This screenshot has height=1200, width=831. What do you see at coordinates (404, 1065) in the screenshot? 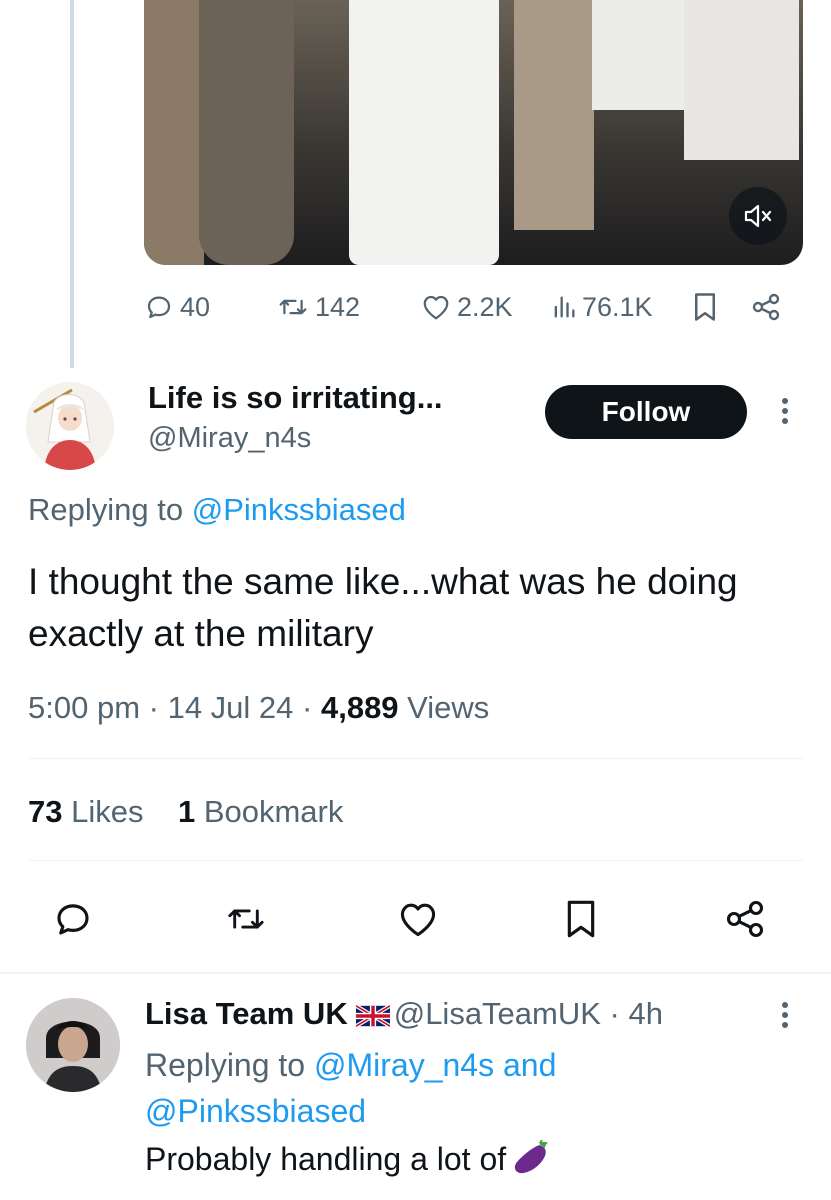
I see `replying-handle-link-1: @Miray_n4s` at bounding box center [404, 1065].